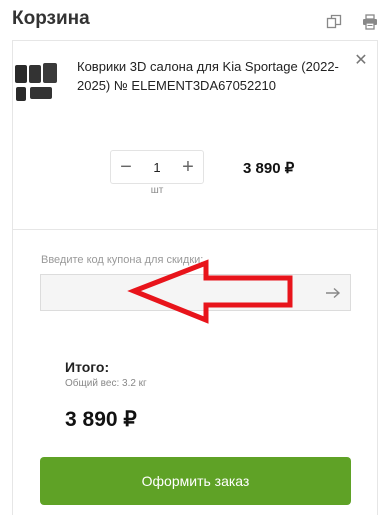 This screenshot has height=515, width=390. What do you see at coordinates (334, 22) in the screenshot?
I see `copy-icon` at bounding box center [334, 22].